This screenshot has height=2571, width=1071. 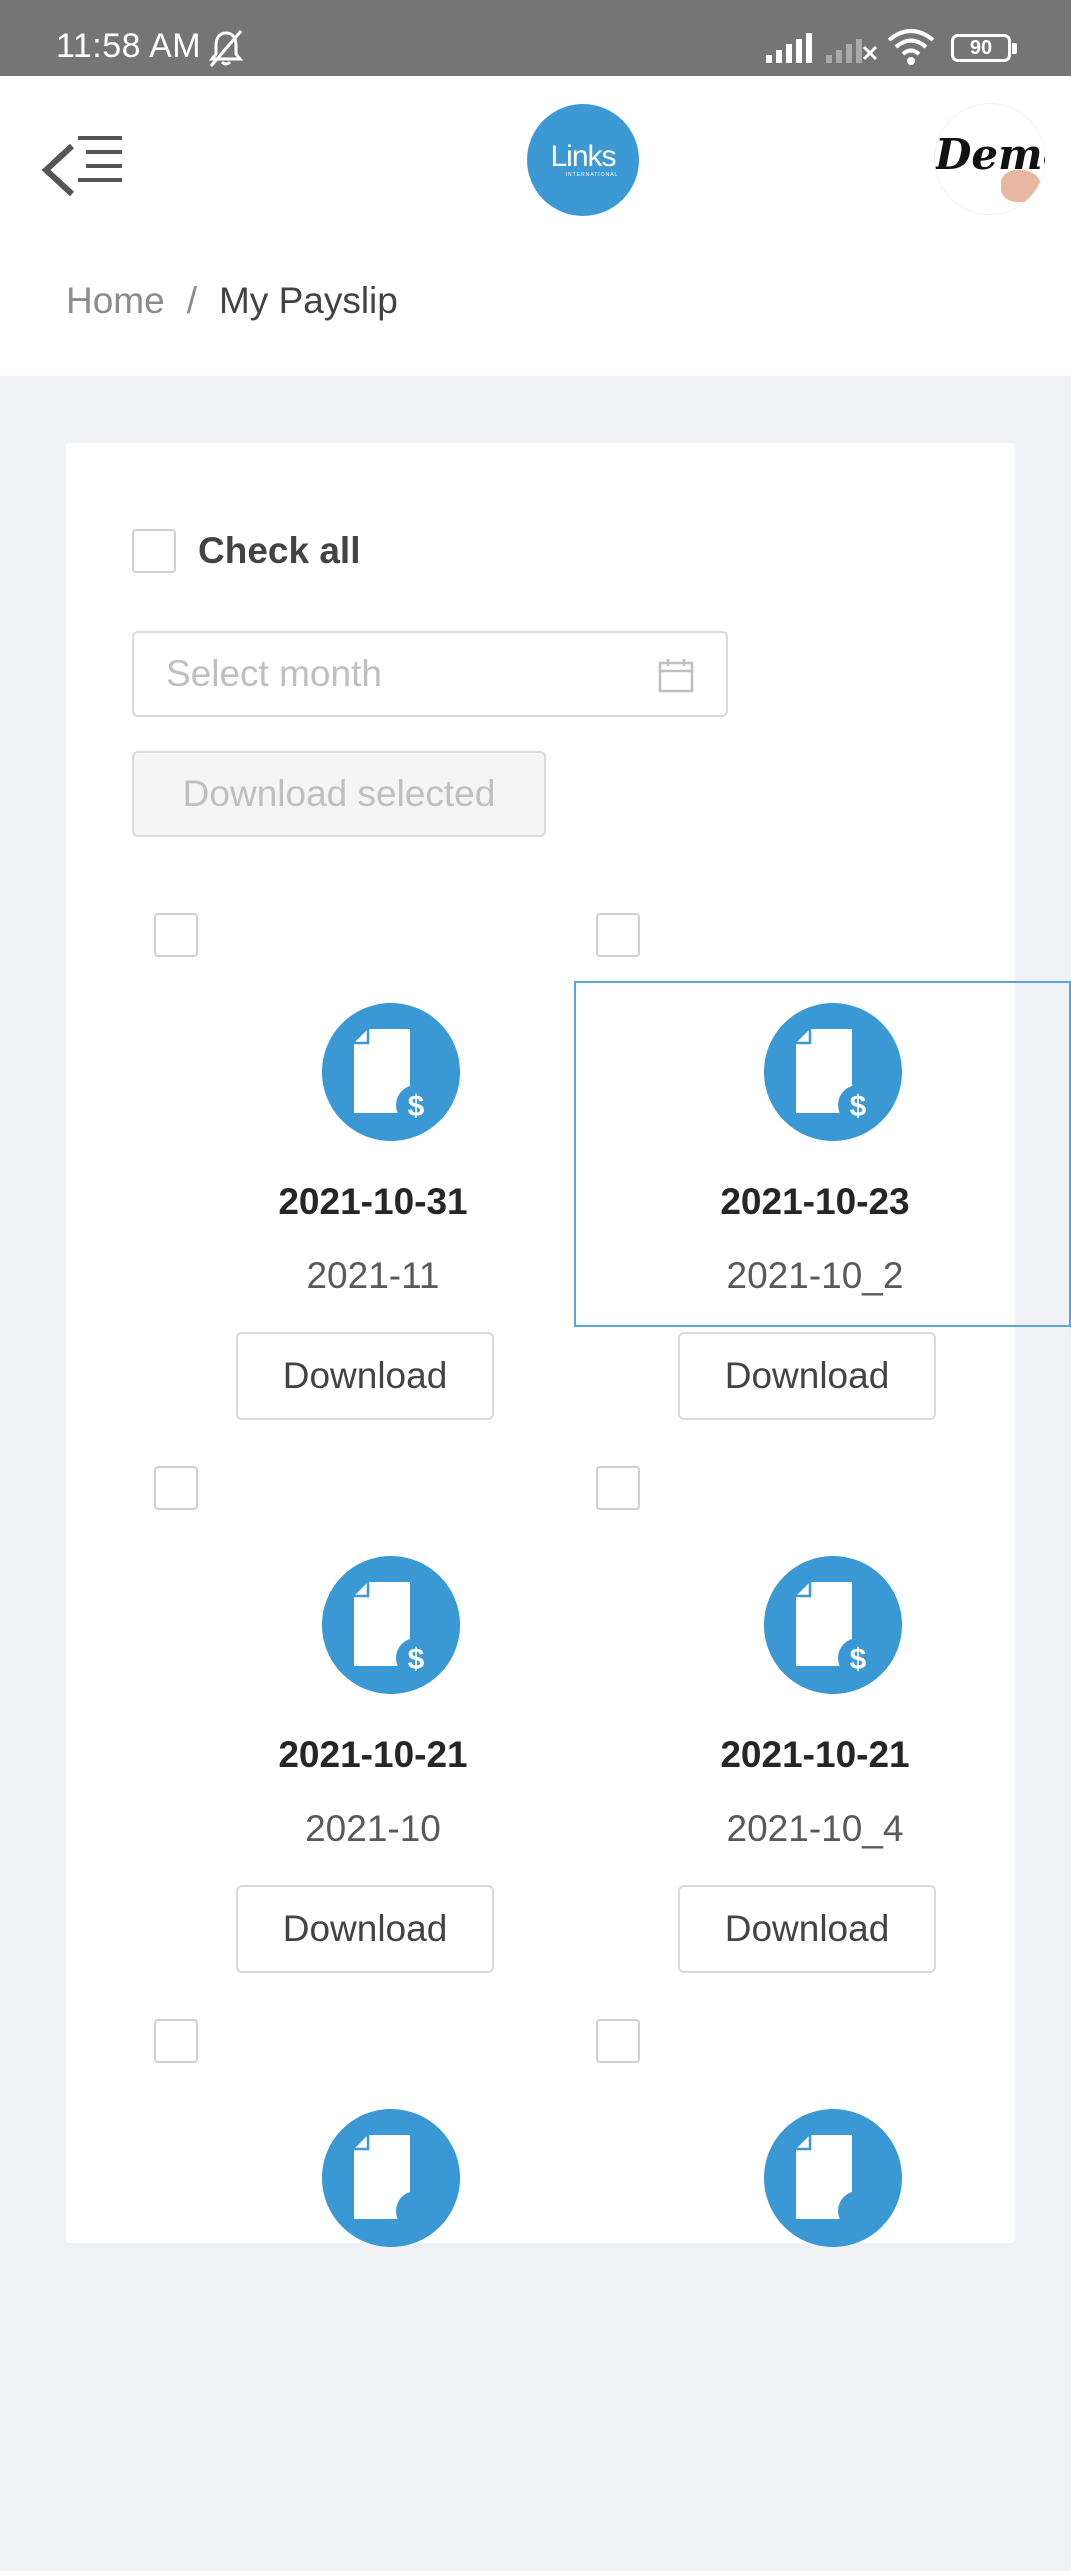 I want to click on payslip-period: 2021-10_4, so click(x=815, y=1828).